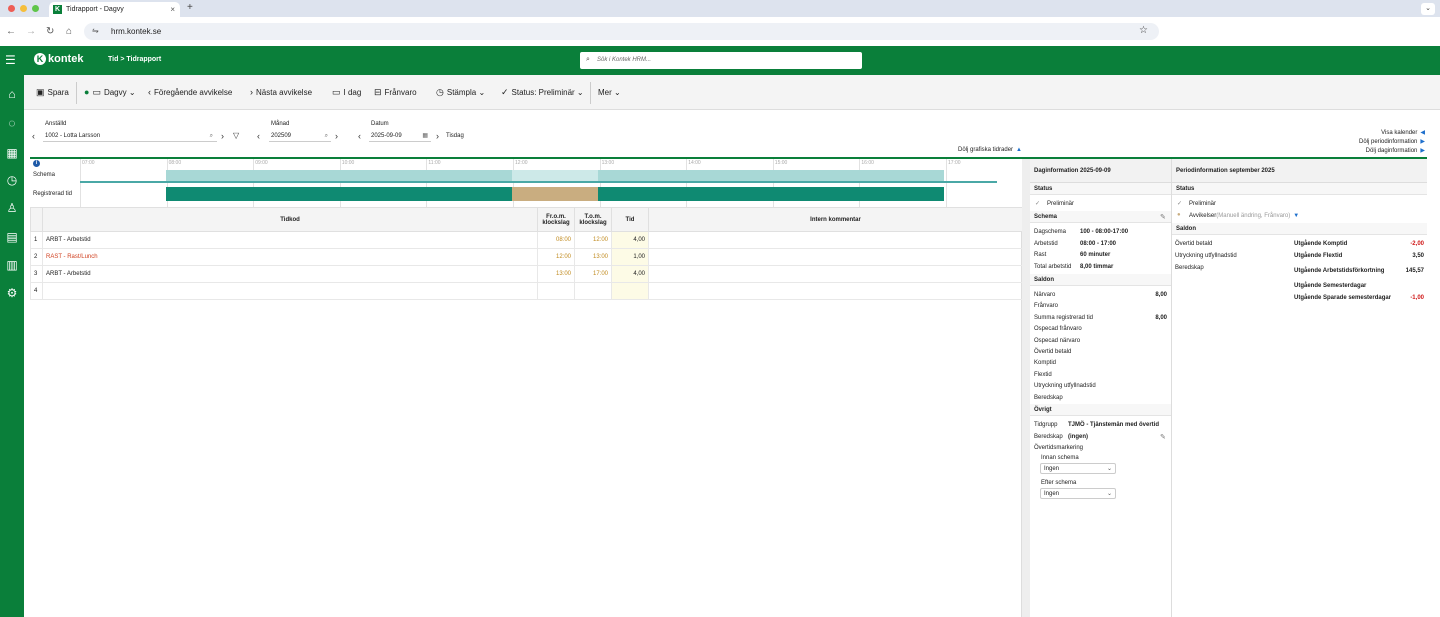  Describe the element at coordinates (12, 208) in the screenshot. I see `sidebar-person-icon: ♙` at that location.